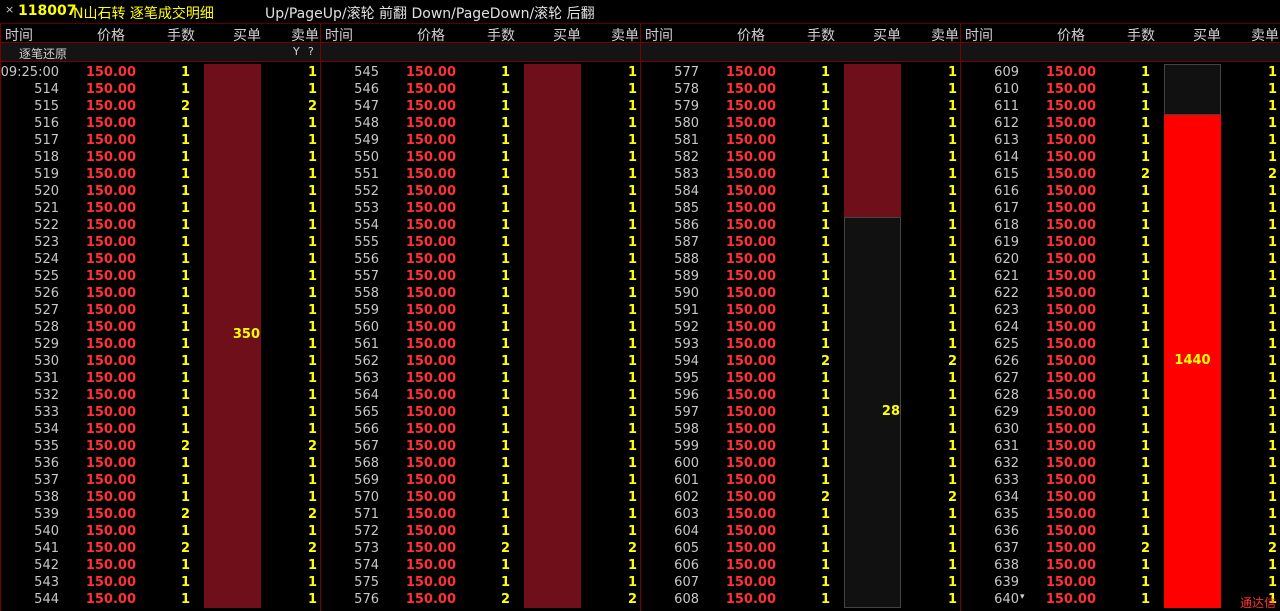 Image resolution: width=1280 pixels, height=611 pixels. I want to click on trade-row: 538 150.00 1 1, so click(161, 497).